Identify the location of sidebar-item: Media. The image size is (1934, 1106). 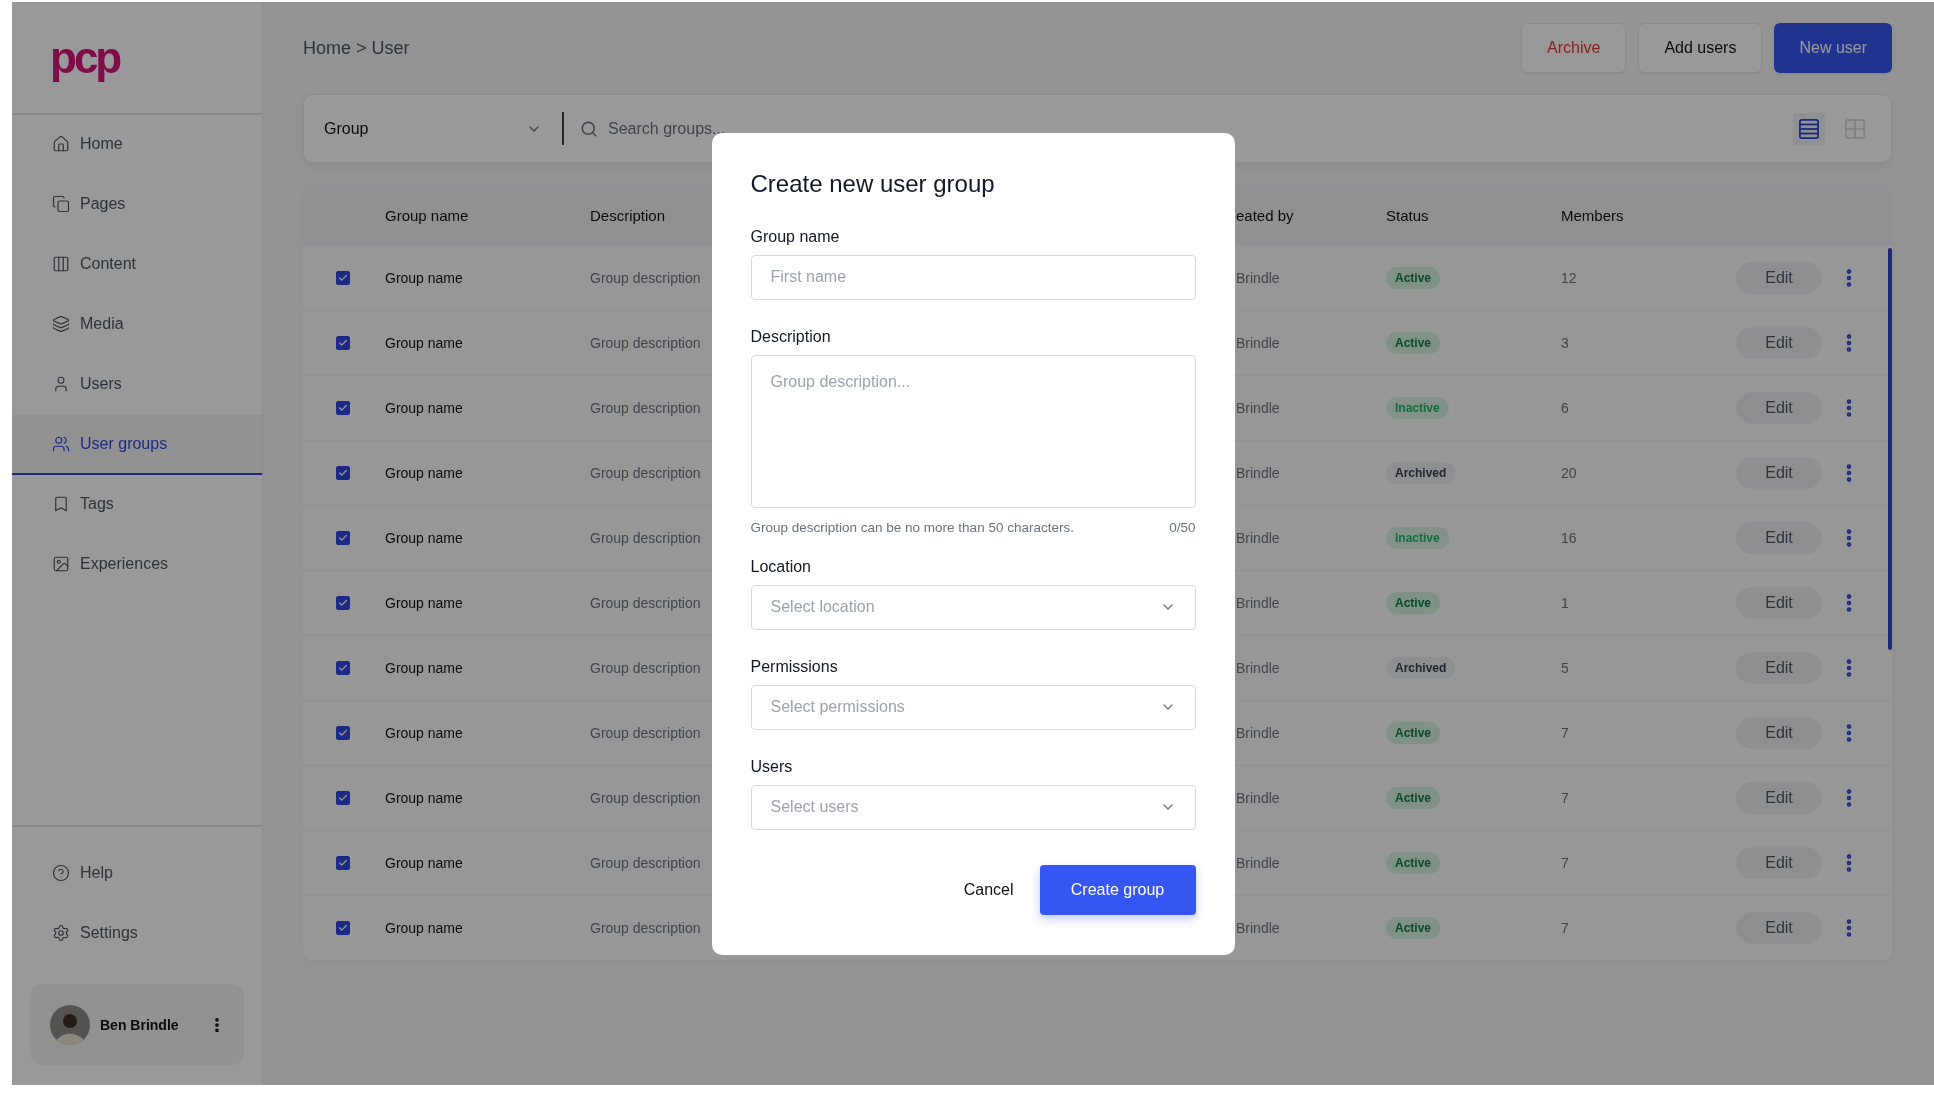
(137, 325).